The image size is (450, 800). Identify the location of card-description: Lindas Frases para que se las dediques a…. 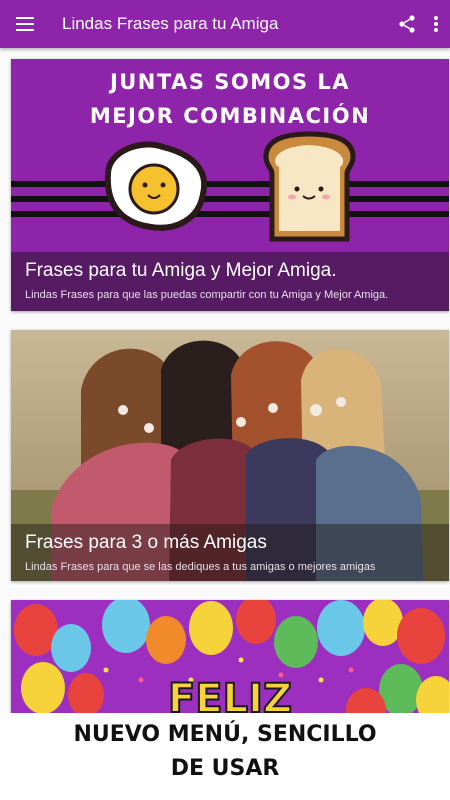
(200, 567).